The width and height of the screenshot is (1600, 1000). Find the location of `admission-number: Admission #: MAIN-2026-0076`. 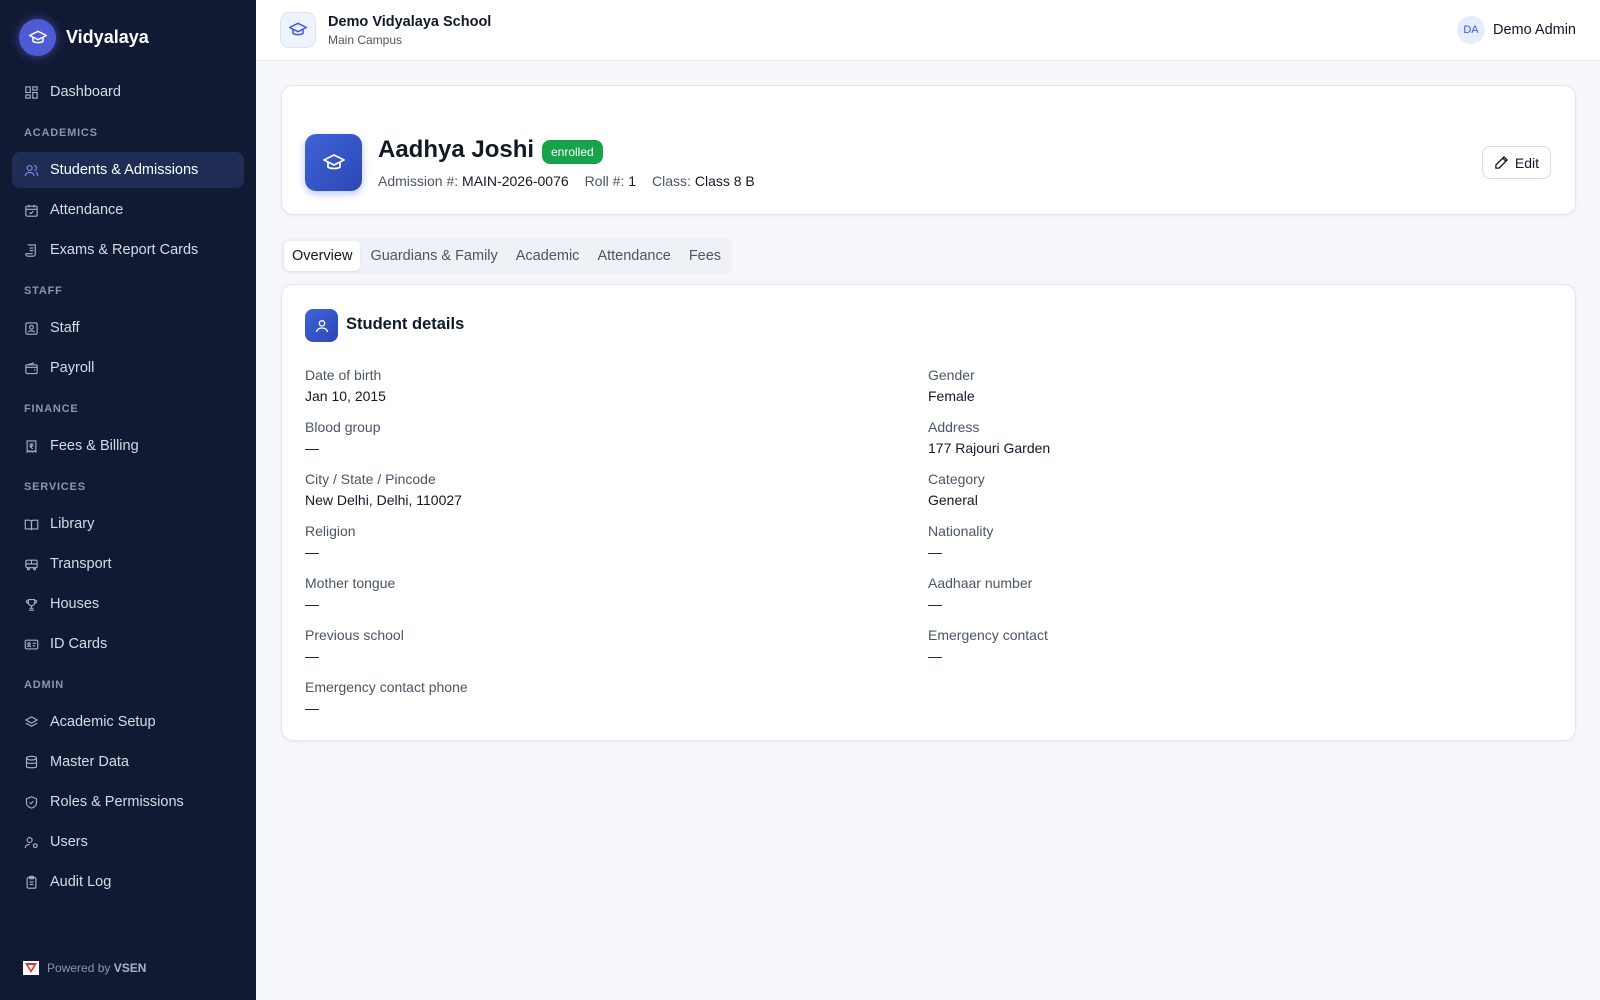

admission-number: Admission #: MAIN-2026-0076 is located at coordinates (473, 181).